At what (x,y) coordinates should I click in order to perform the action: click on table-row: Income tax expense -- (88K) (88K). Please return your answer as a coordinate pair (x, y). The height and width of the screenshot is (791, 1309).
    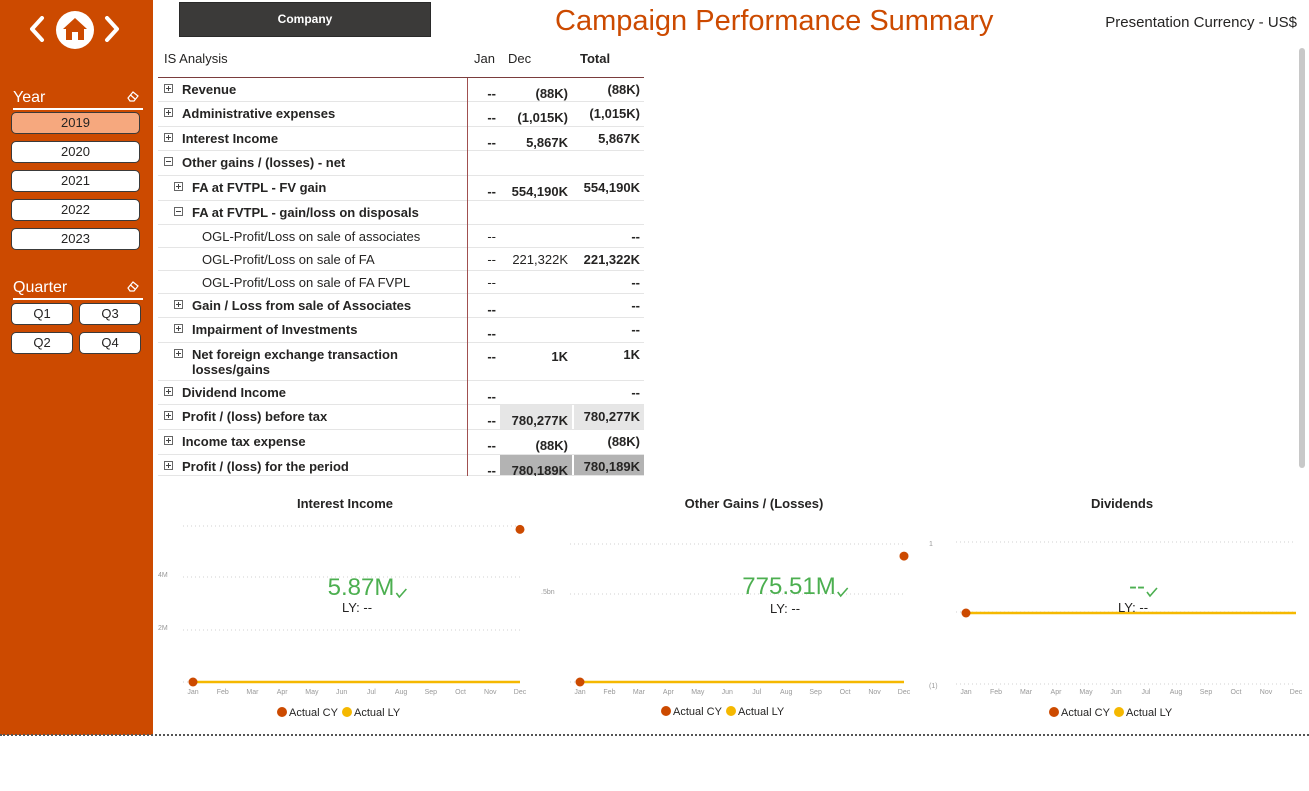
    Looking at the image, I should click on (401, 442).